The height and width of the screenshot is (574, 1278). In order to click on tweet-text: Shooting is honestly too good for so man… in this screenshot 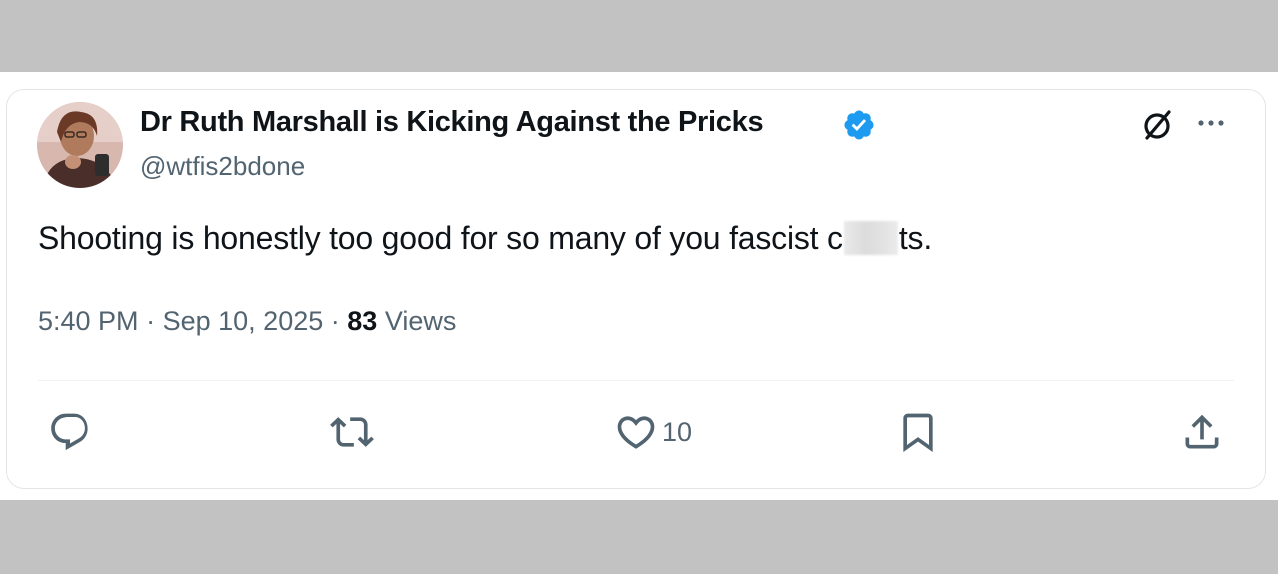, I will do `click(485, 238)`.